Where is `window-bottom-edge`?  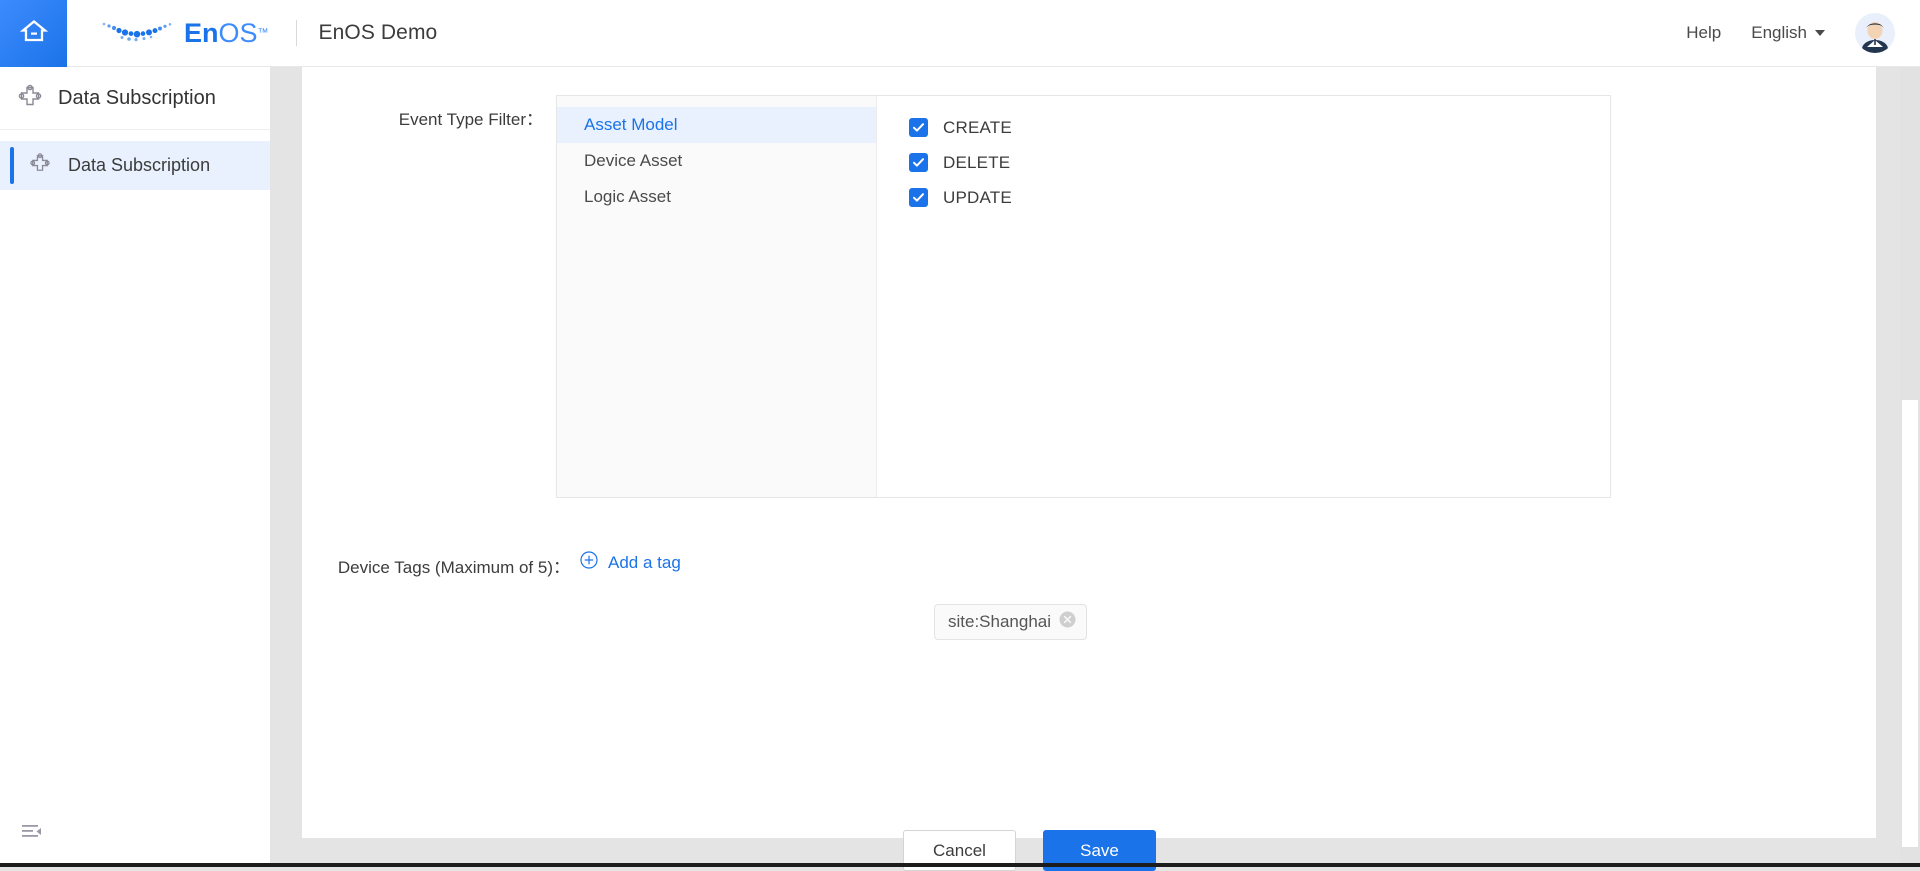
window-bottom-edge is located at coordinates (960, 865).